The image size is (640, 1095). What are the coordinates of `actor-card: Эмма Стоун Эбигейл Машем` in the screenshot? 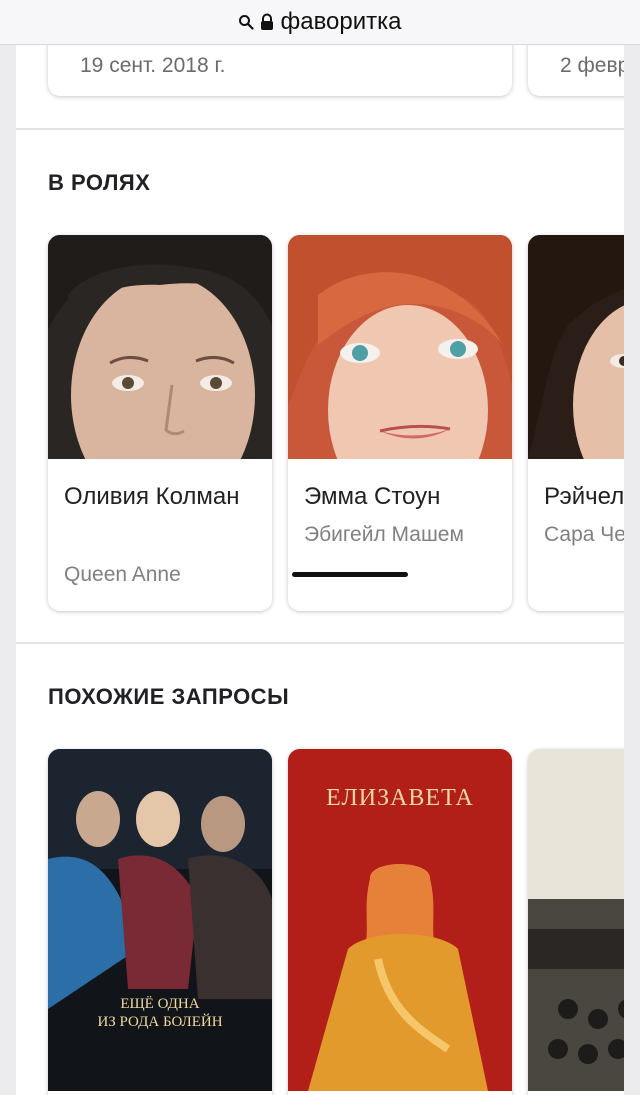 It's located at (400, 423).